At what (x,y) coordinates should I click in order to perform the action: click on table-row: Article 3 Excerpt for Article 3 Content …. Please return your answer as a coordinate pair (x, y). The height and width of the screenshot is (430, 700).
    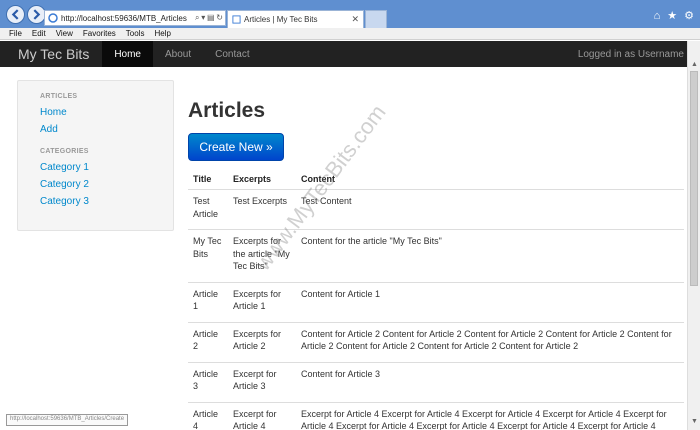
    Looking at the image, I should click on (436, 381).